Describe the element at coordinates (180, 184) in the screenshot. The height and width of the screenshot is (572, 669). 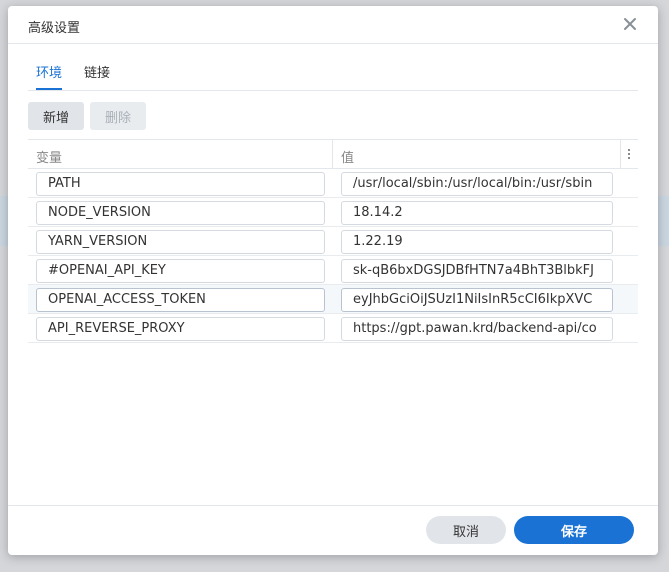
I see `variable-name-field: PATH` at that location.